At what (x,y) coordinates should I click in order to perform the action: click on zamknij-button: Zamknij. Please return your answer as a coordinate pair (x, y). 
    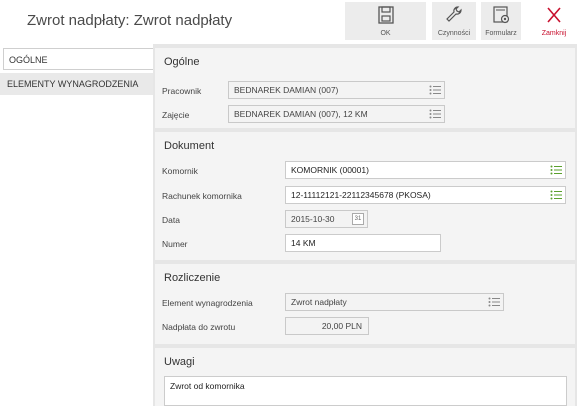
    Looking at the image, I should click on (554, 21).